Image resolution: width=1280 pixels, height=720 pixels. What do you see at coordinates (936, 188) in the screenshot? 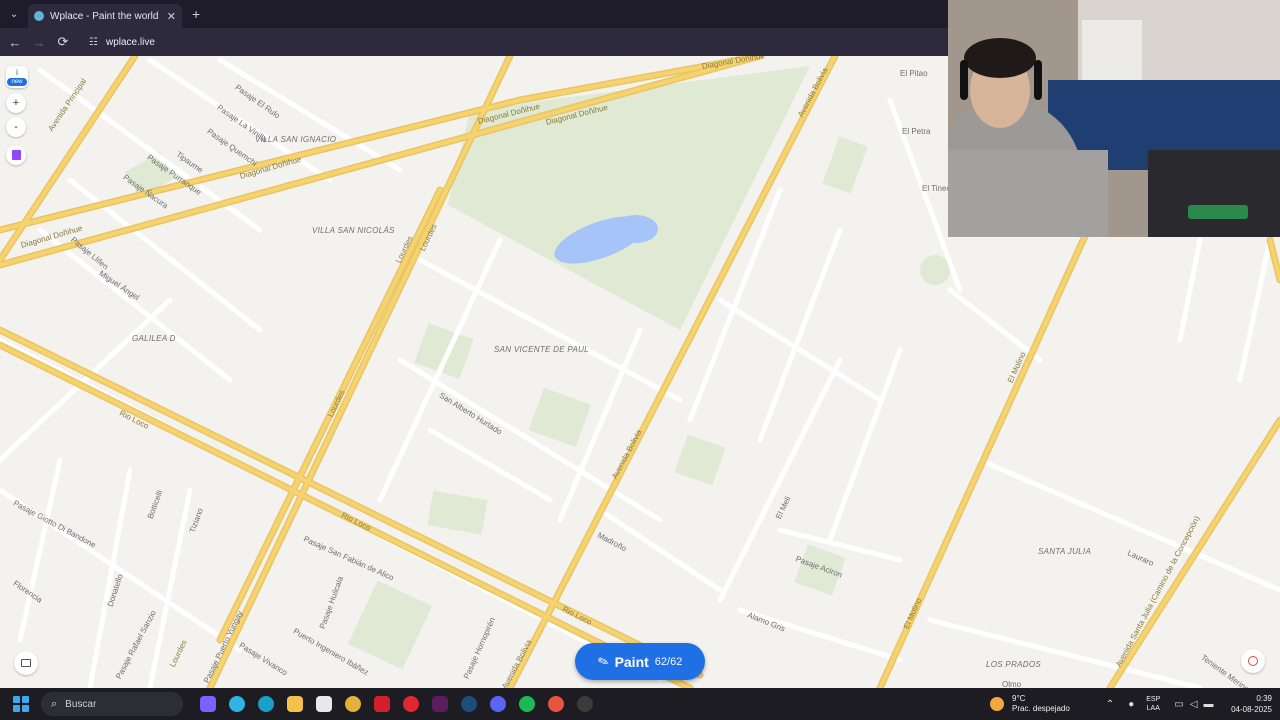
I see `map-label: El Tineo` at bounding box center [936, 188].